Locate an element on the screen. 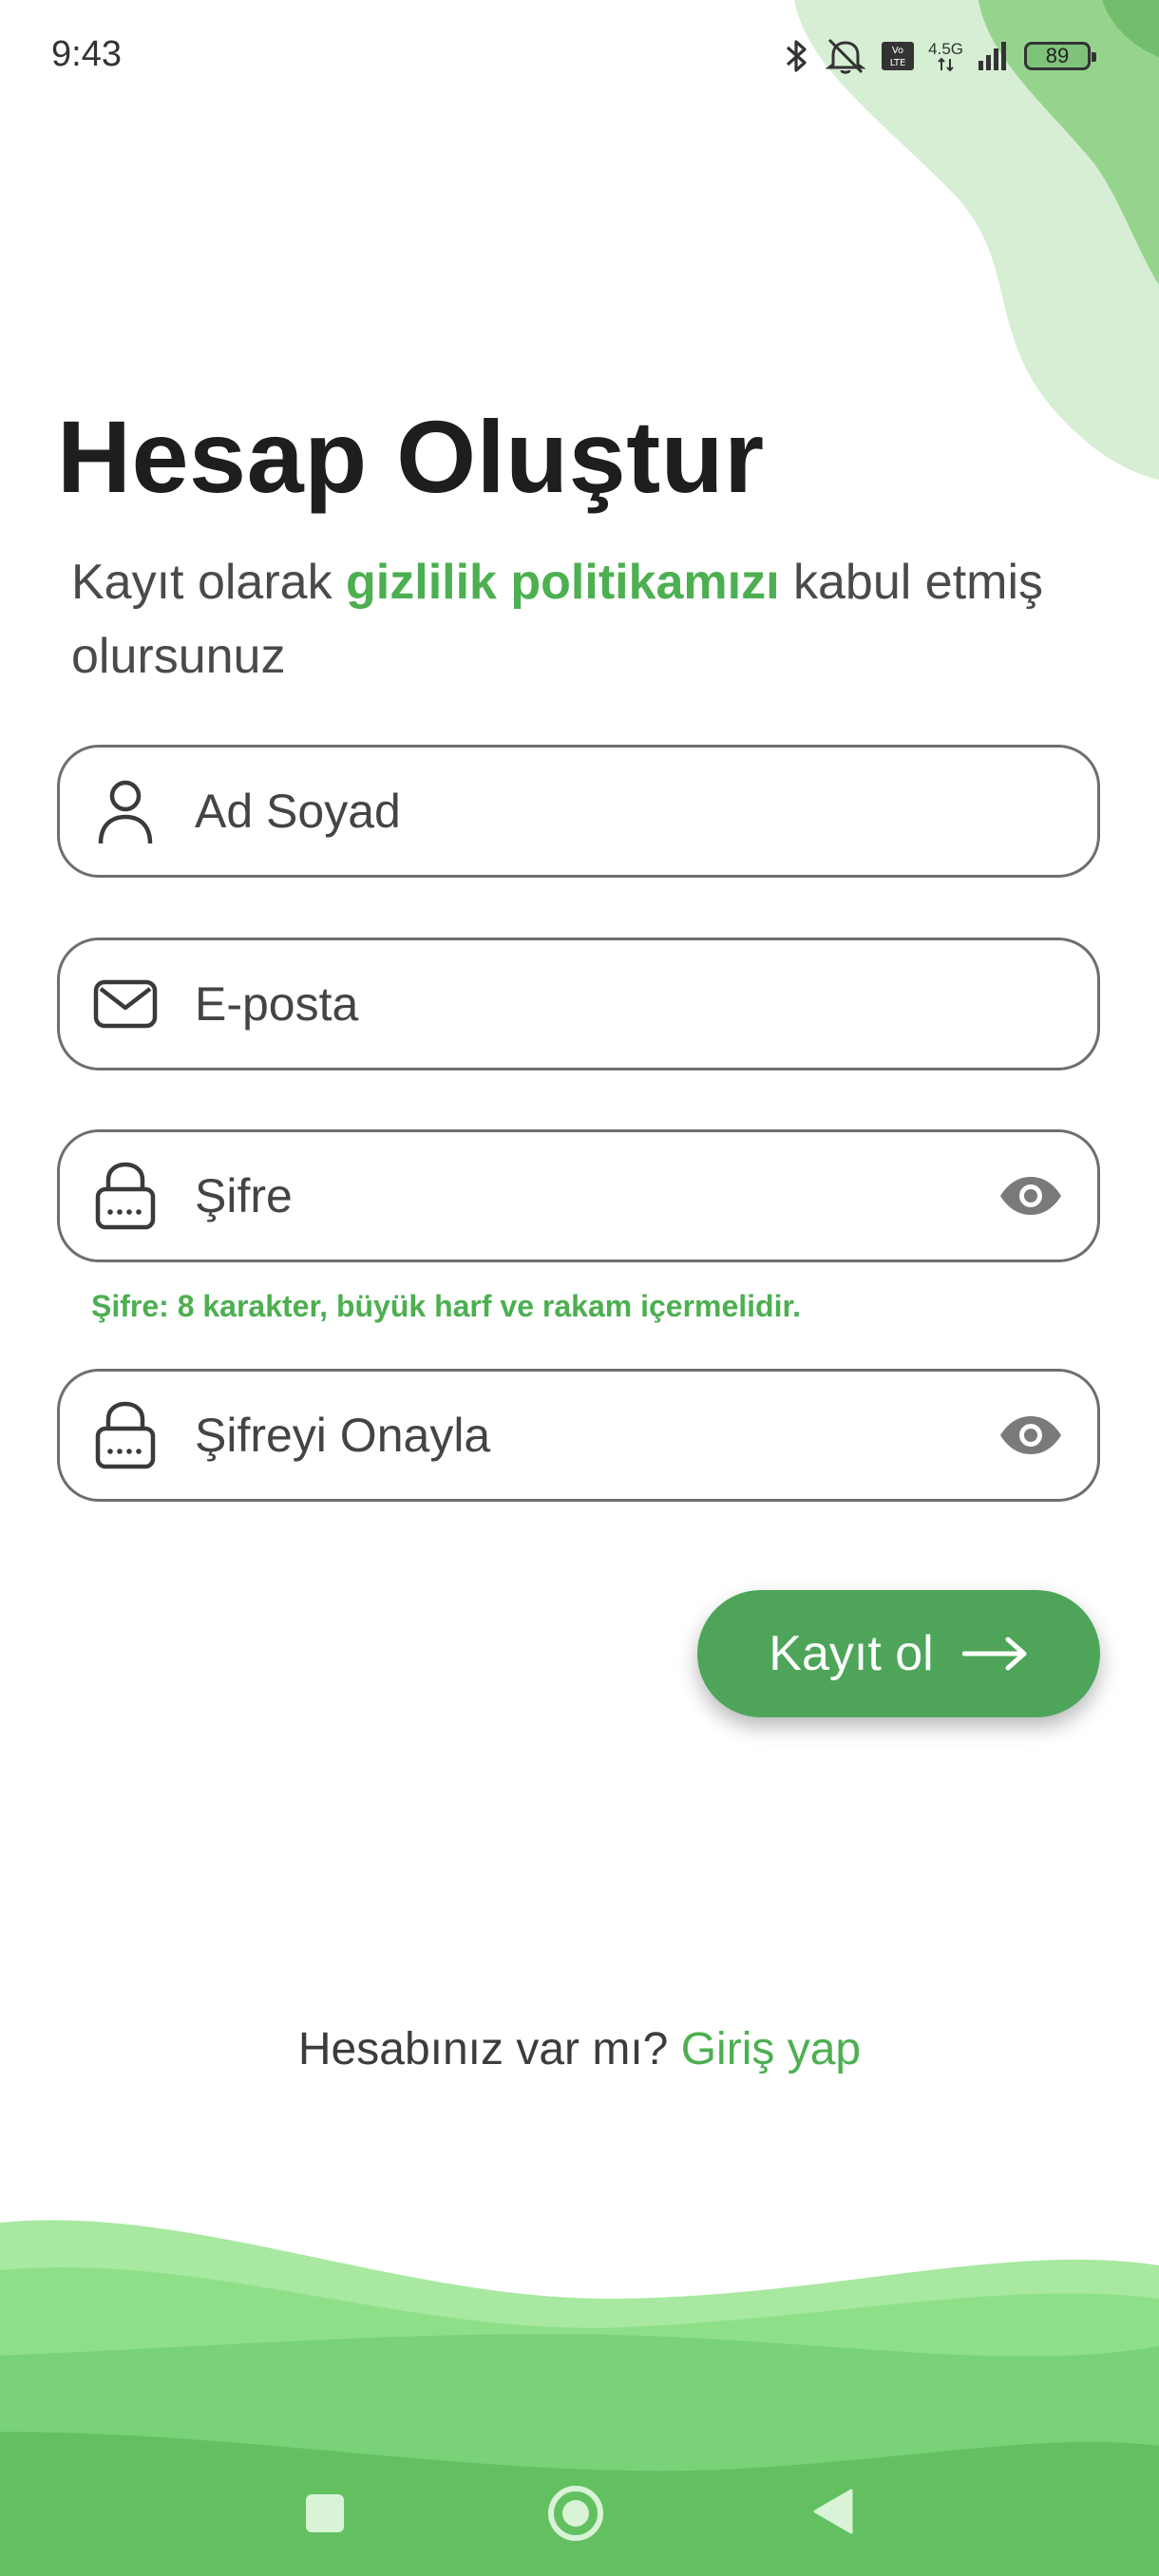  arrow-right-icon is located at coordinates (994, 1654).